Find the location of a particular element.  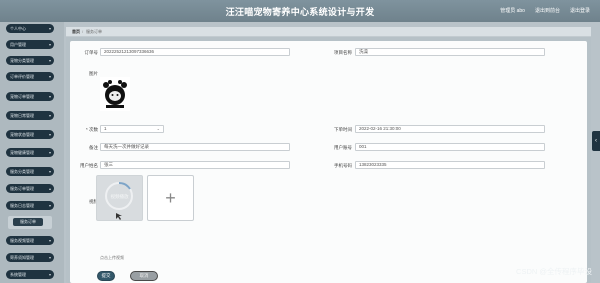

sidebar-item-service-log: 服务日志管理 ▾ is located at coordinates (30, 205).